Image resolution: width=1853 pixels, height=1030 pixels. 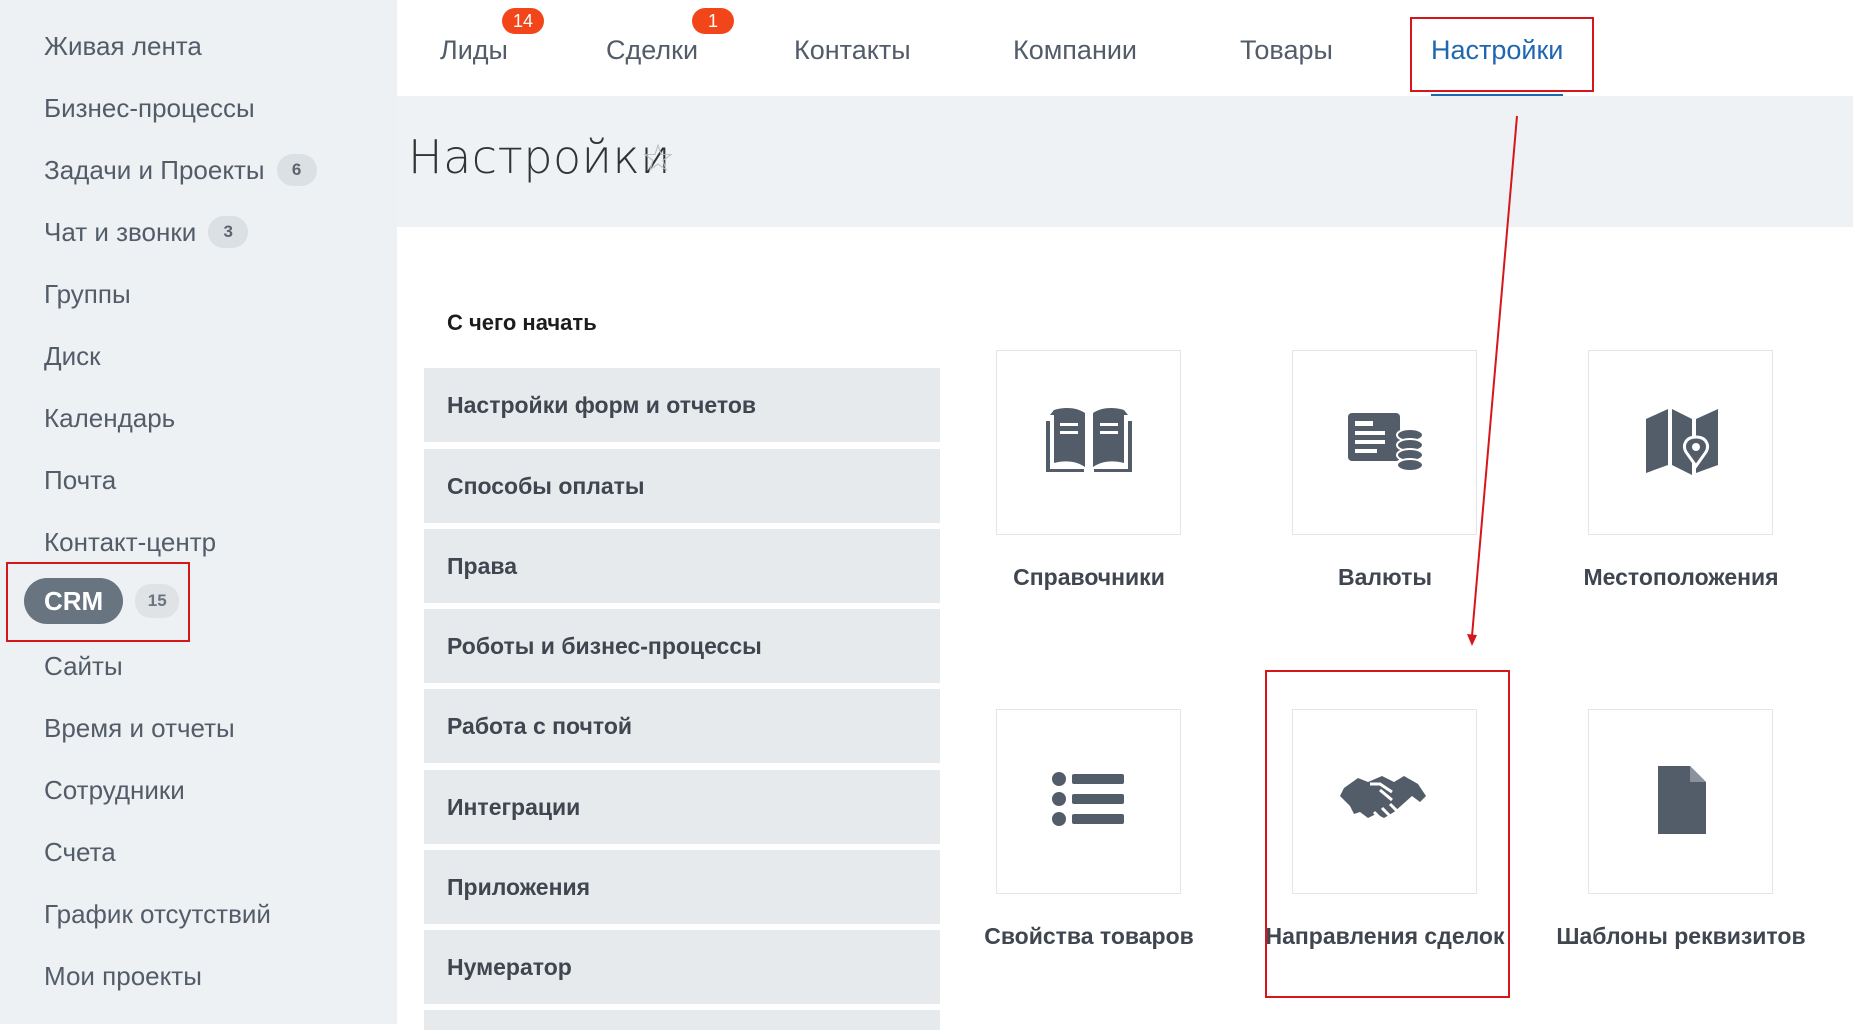 What do you see at coordinates (522, 322) in the screenshot?
I see `section-heading: С чего начать` at bounding box center [522, 322].